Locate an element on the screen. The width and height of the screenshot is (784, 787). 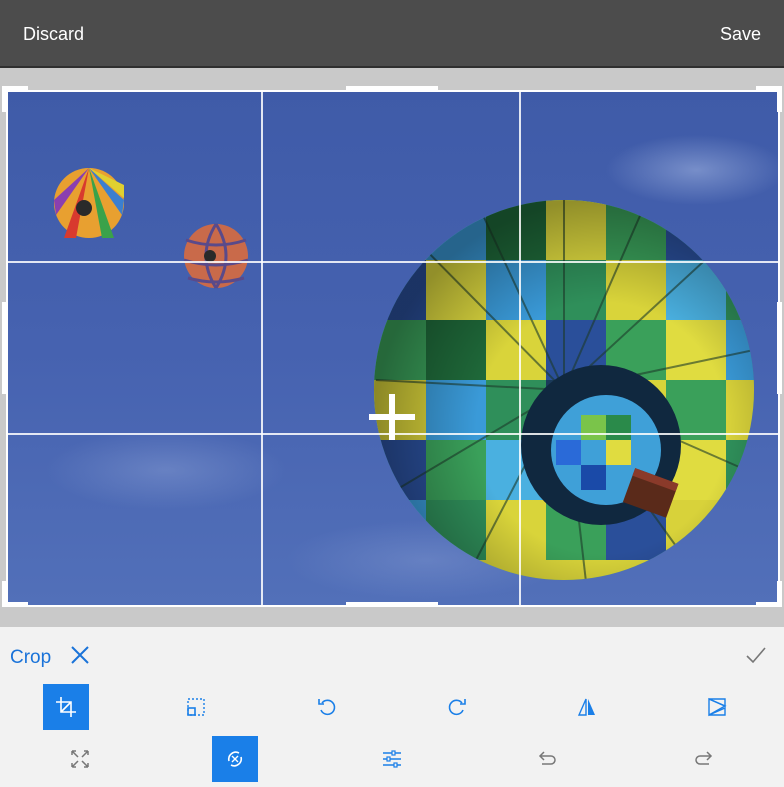
crop-handle-top-left-v is located at coordinates (4, 99).